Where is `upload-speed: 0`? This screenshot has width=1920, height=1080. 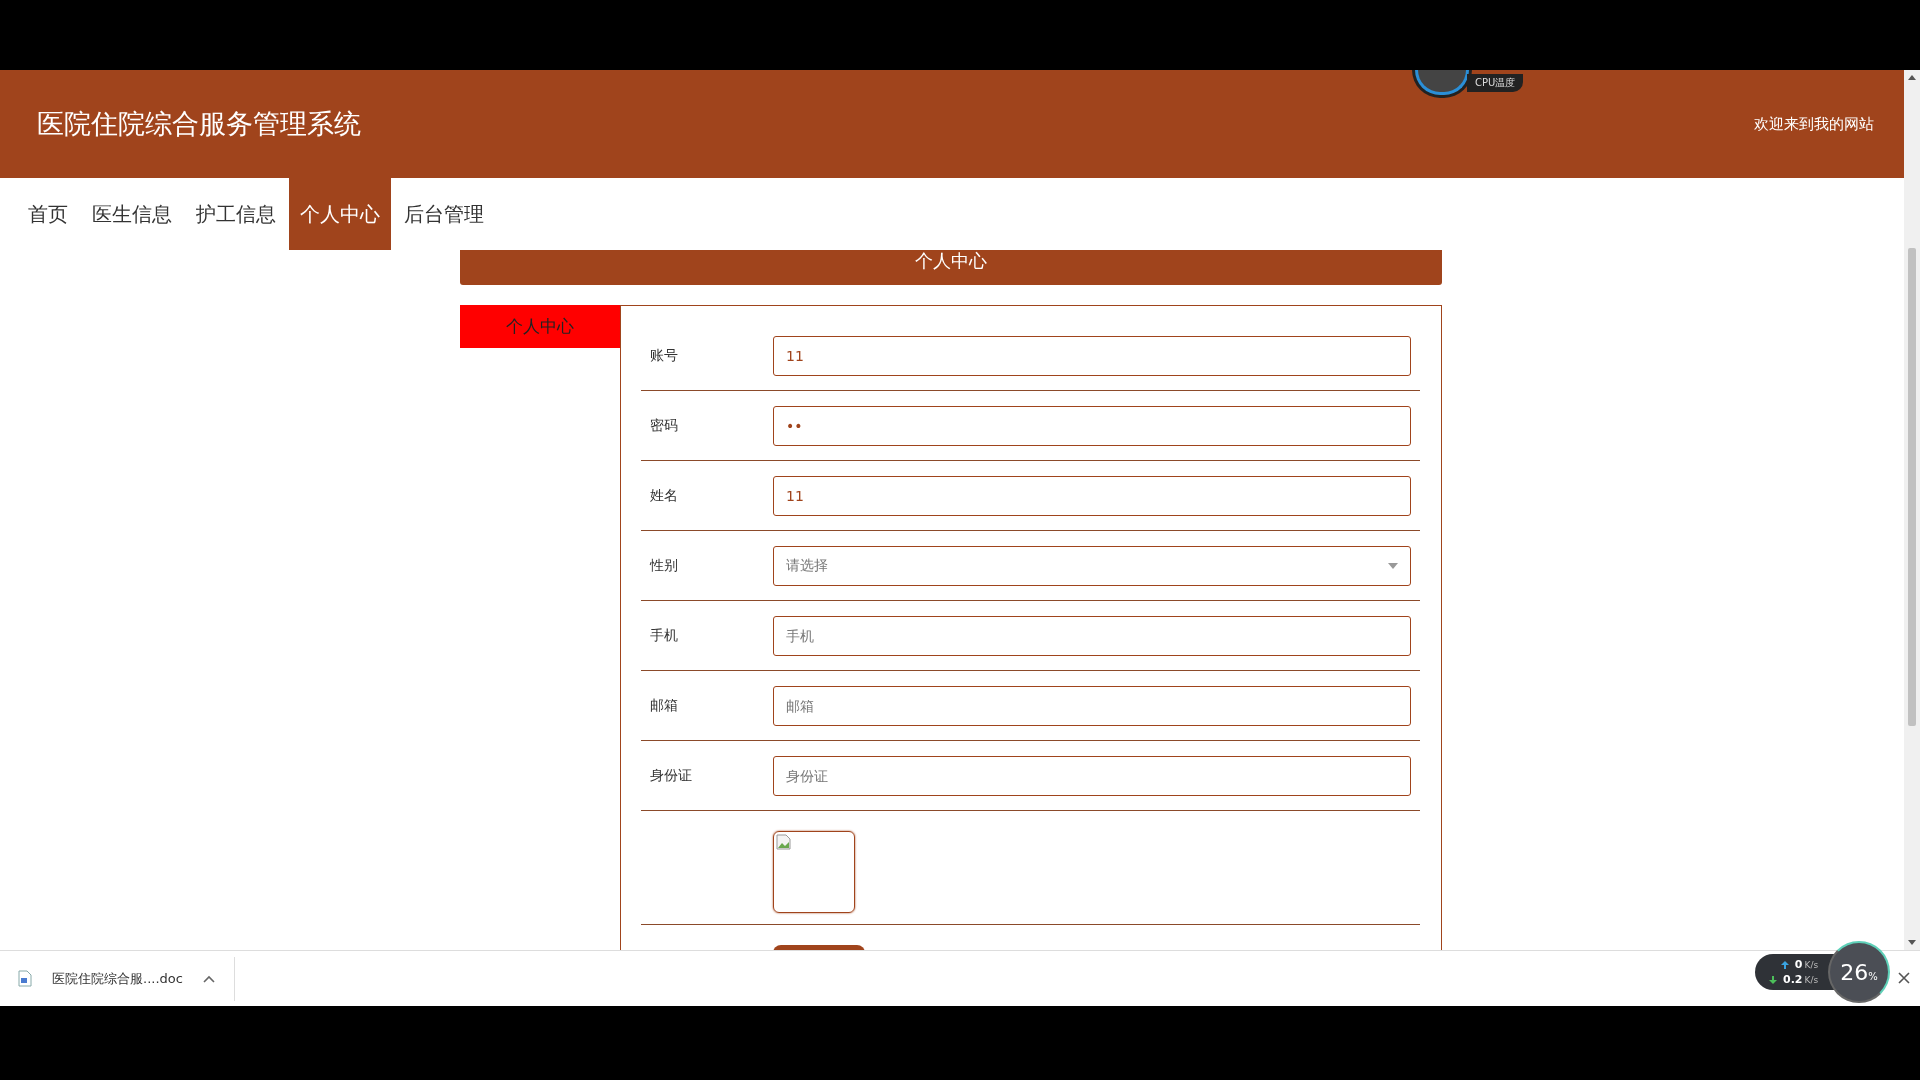
upload-speed: 0 is located at coordinates (1798, 964).